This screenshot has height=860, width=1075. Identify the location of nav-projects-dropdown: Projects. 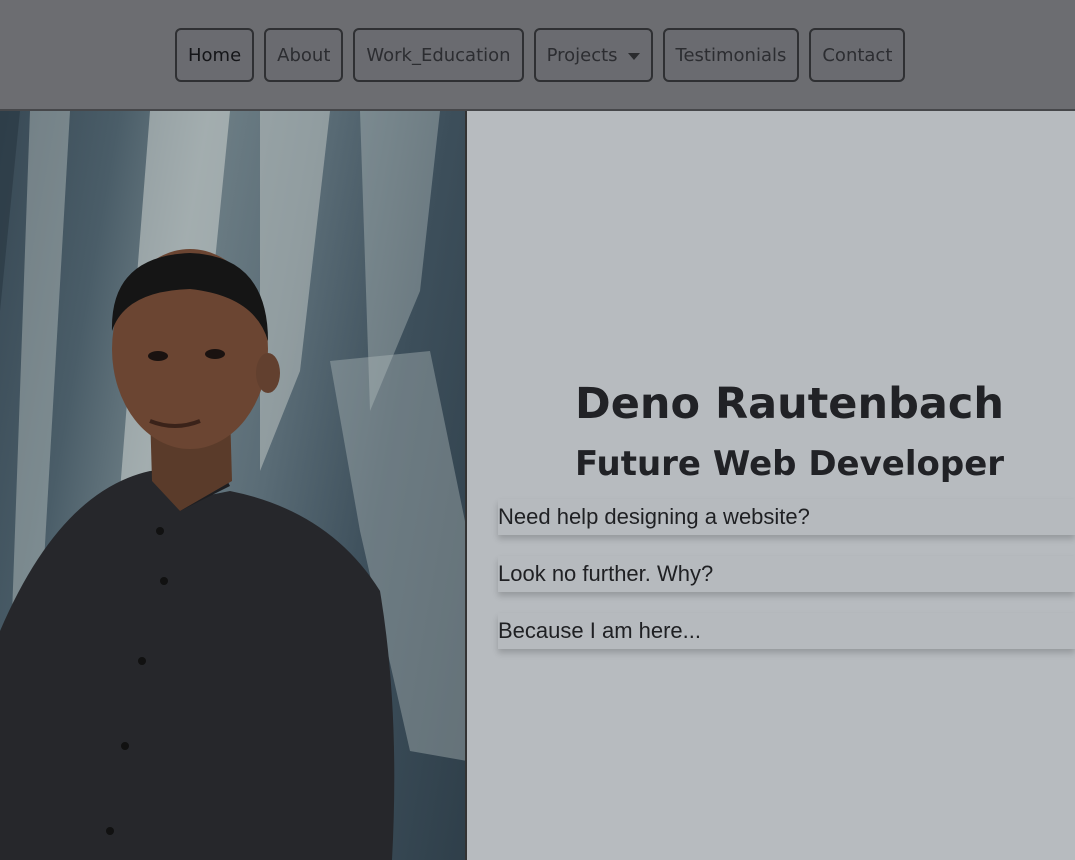
(593, 55).